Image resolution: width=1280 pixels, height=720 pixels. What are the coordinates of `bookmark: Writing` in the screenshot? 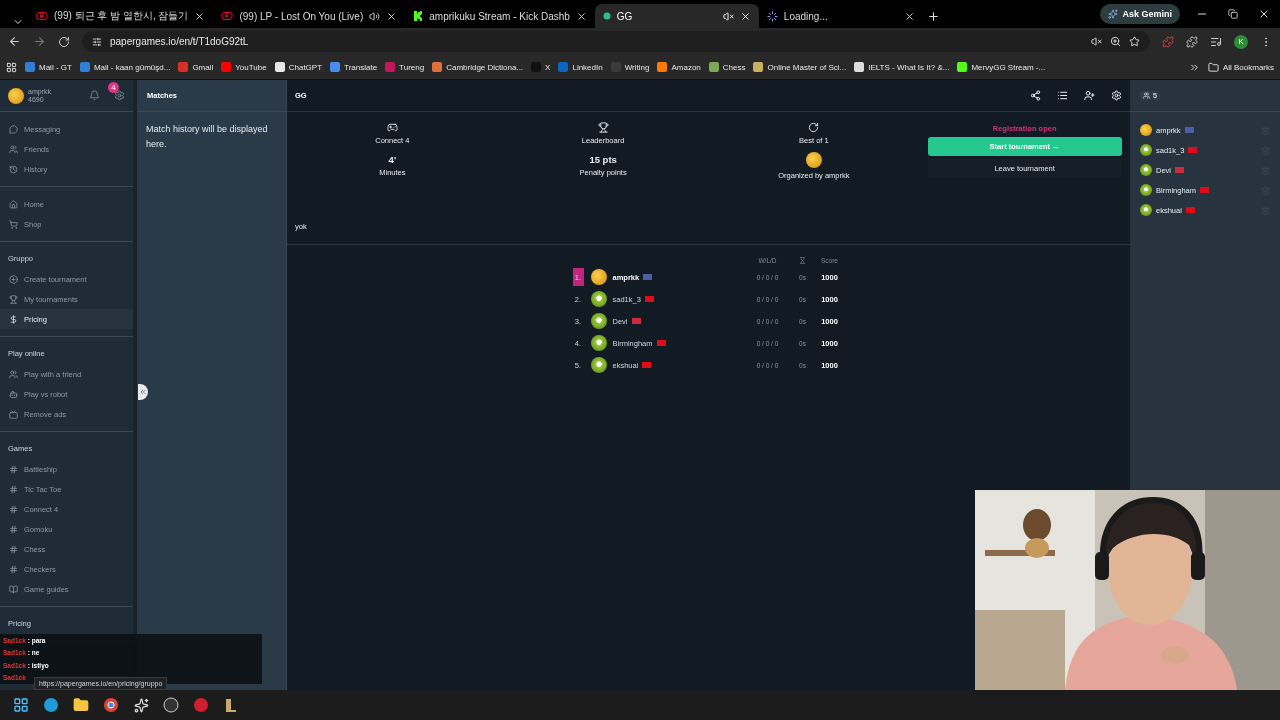 It's located at (630, 67).